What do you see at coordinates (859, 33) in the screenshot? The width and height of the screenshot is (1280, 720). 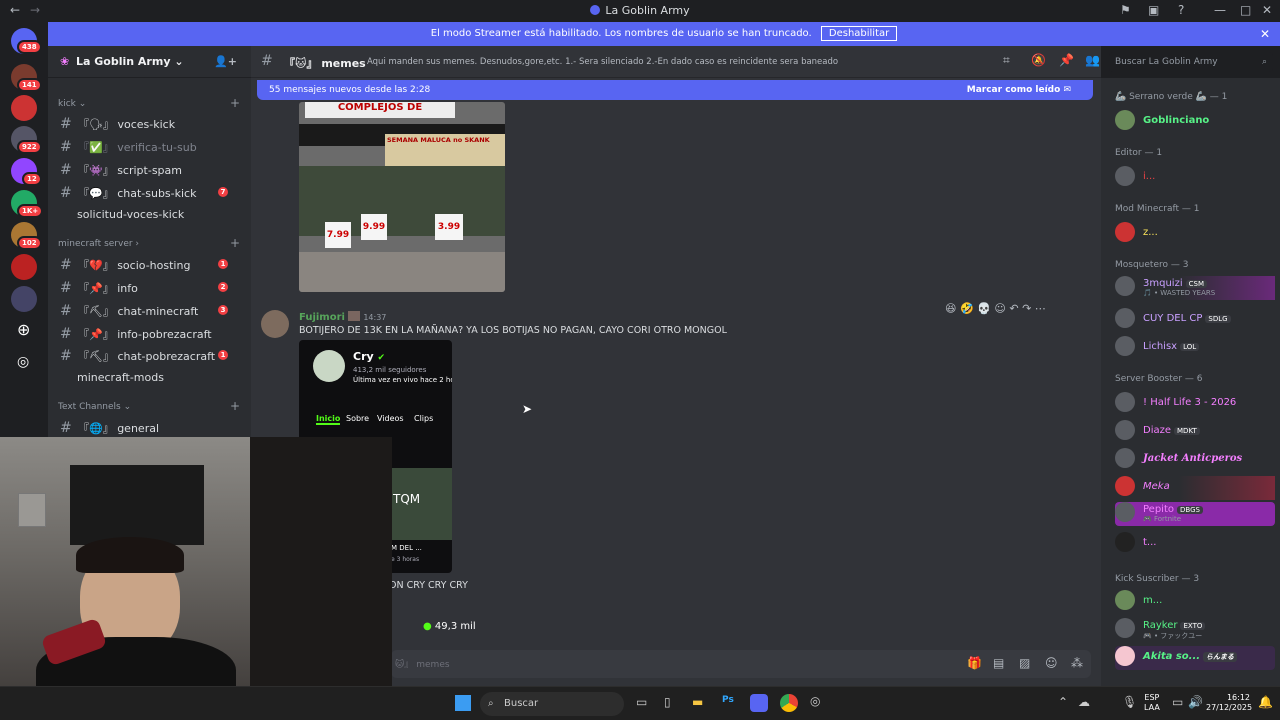 I see `disable-streamer-button: Deshabilitar` at bounding box center [859, 33].